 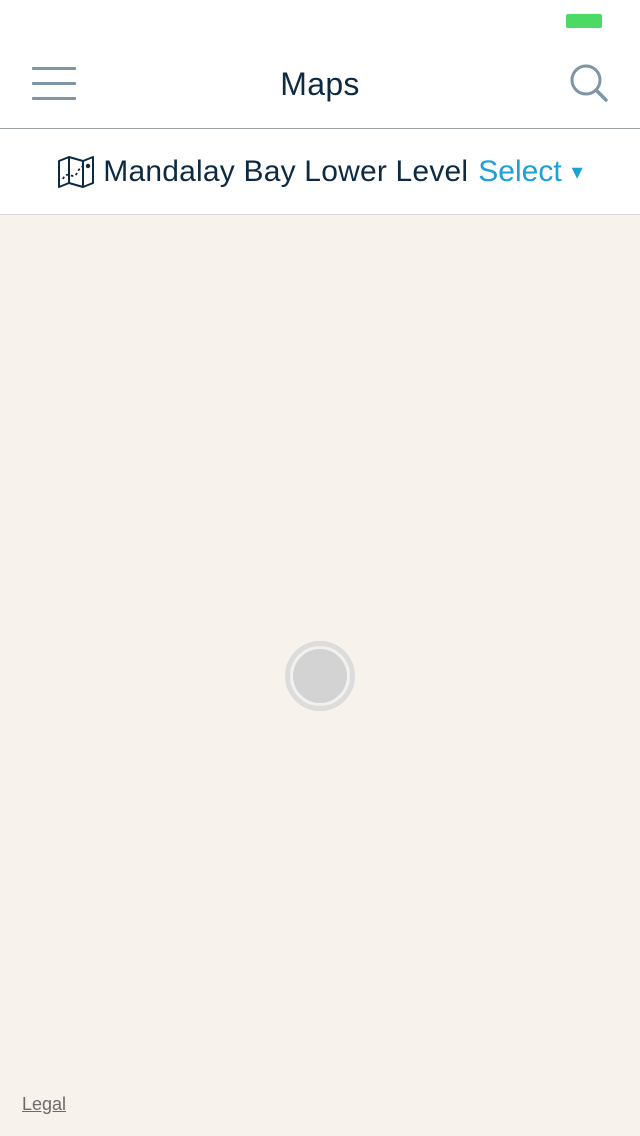 I want to click on search-button, so click(x=590, y=85).